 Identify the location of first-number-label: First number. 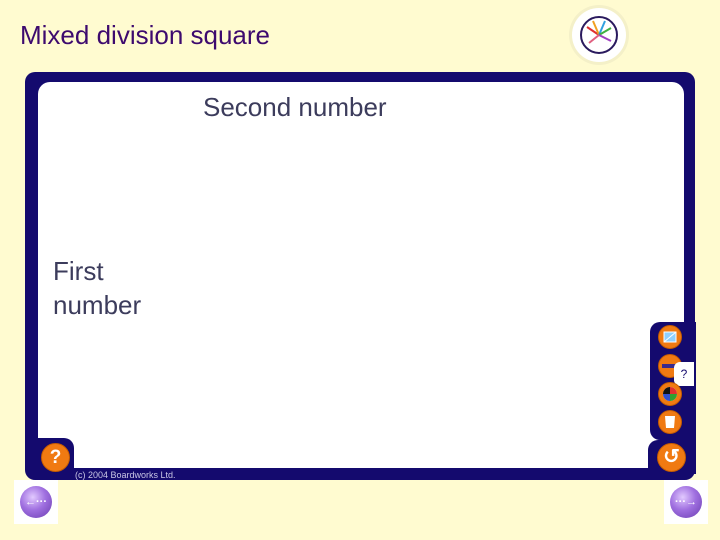
(97, 288).